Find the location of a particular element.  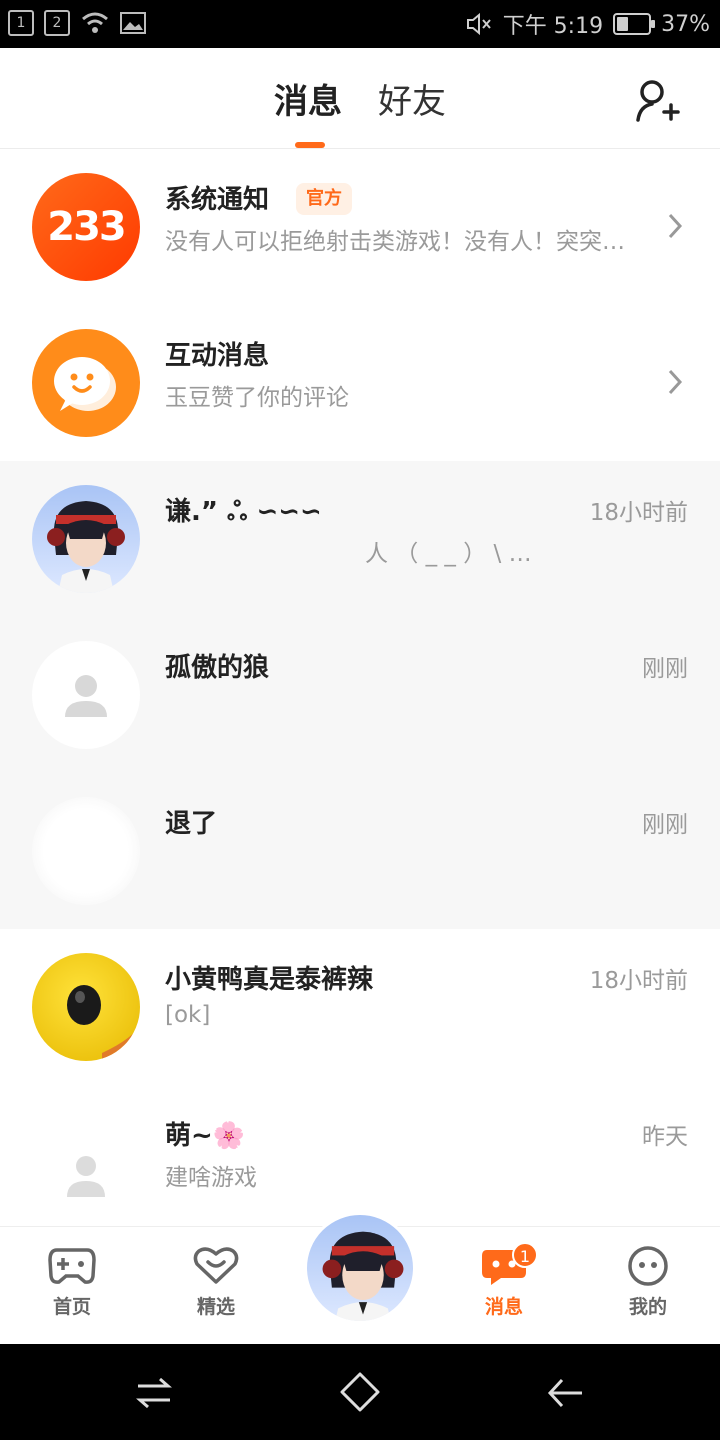

nav-featured: 精选 is located at coordinates (216, 1282).